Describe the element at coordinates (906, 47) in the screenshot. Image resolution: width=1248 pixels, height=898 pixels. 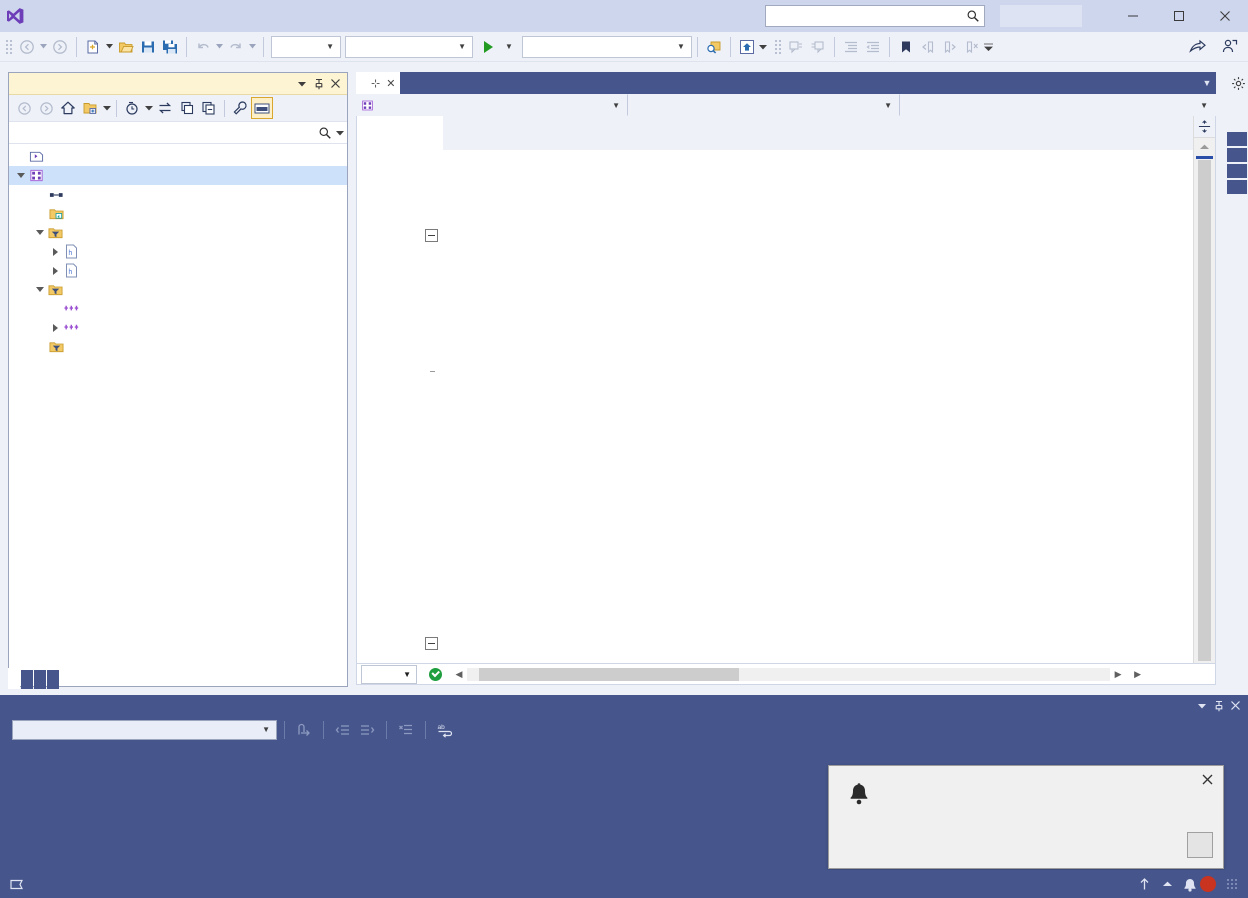
I see `toggle-bookmark-button` at that location.